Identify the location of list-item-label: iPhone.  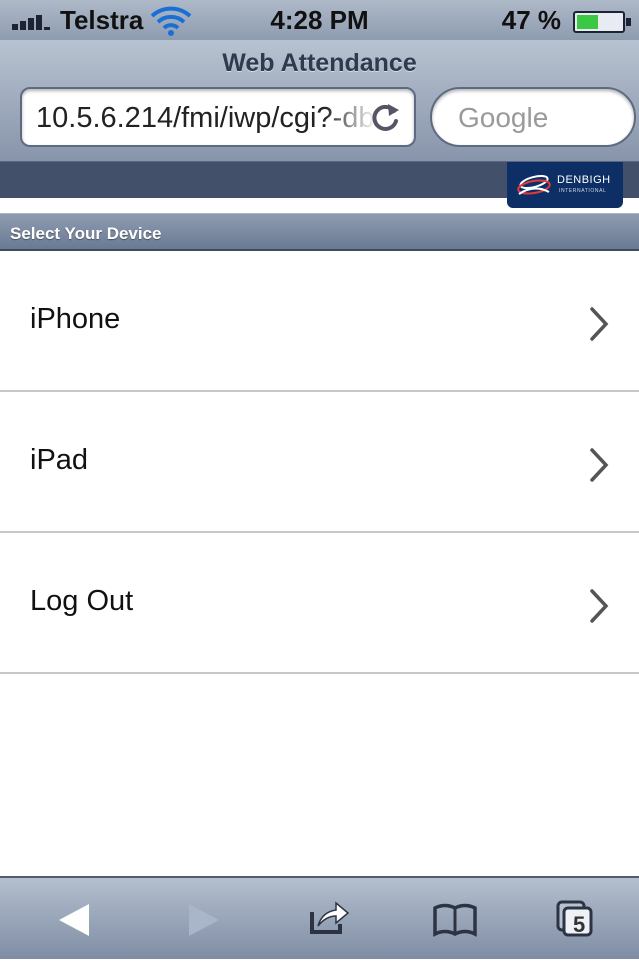
(75, 319).